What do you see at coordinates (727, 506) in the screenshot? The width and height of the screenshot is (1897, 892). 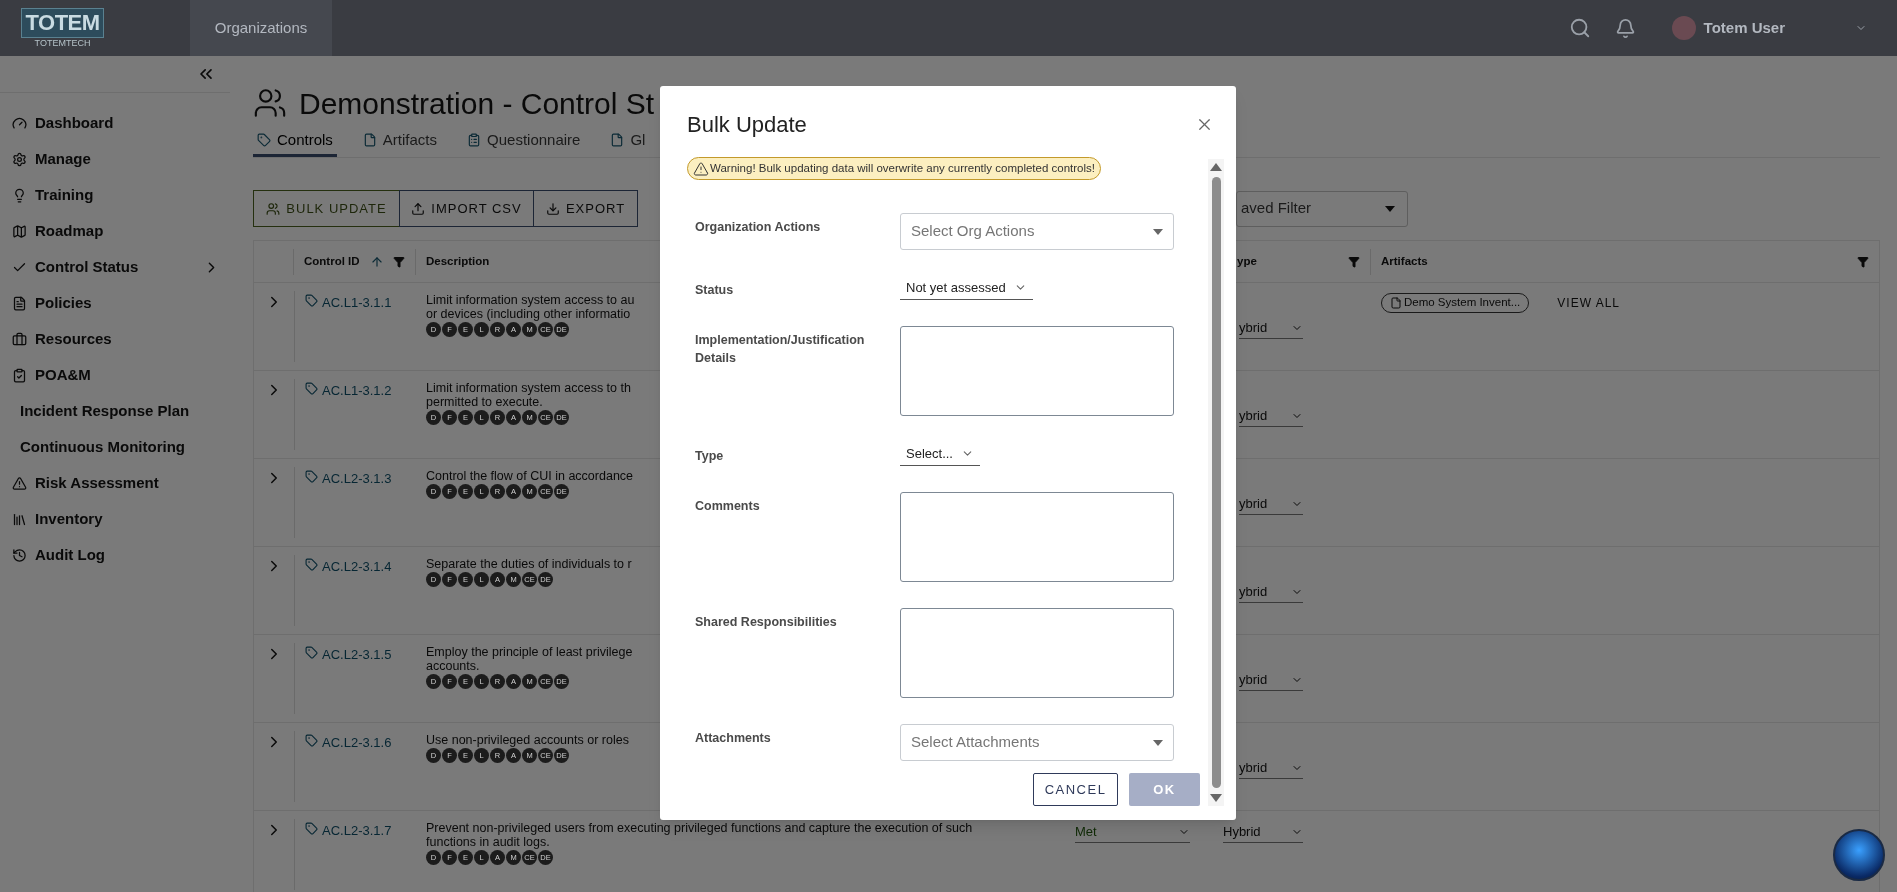 I see `field-label: Comments` at bounding box center [727, 506].